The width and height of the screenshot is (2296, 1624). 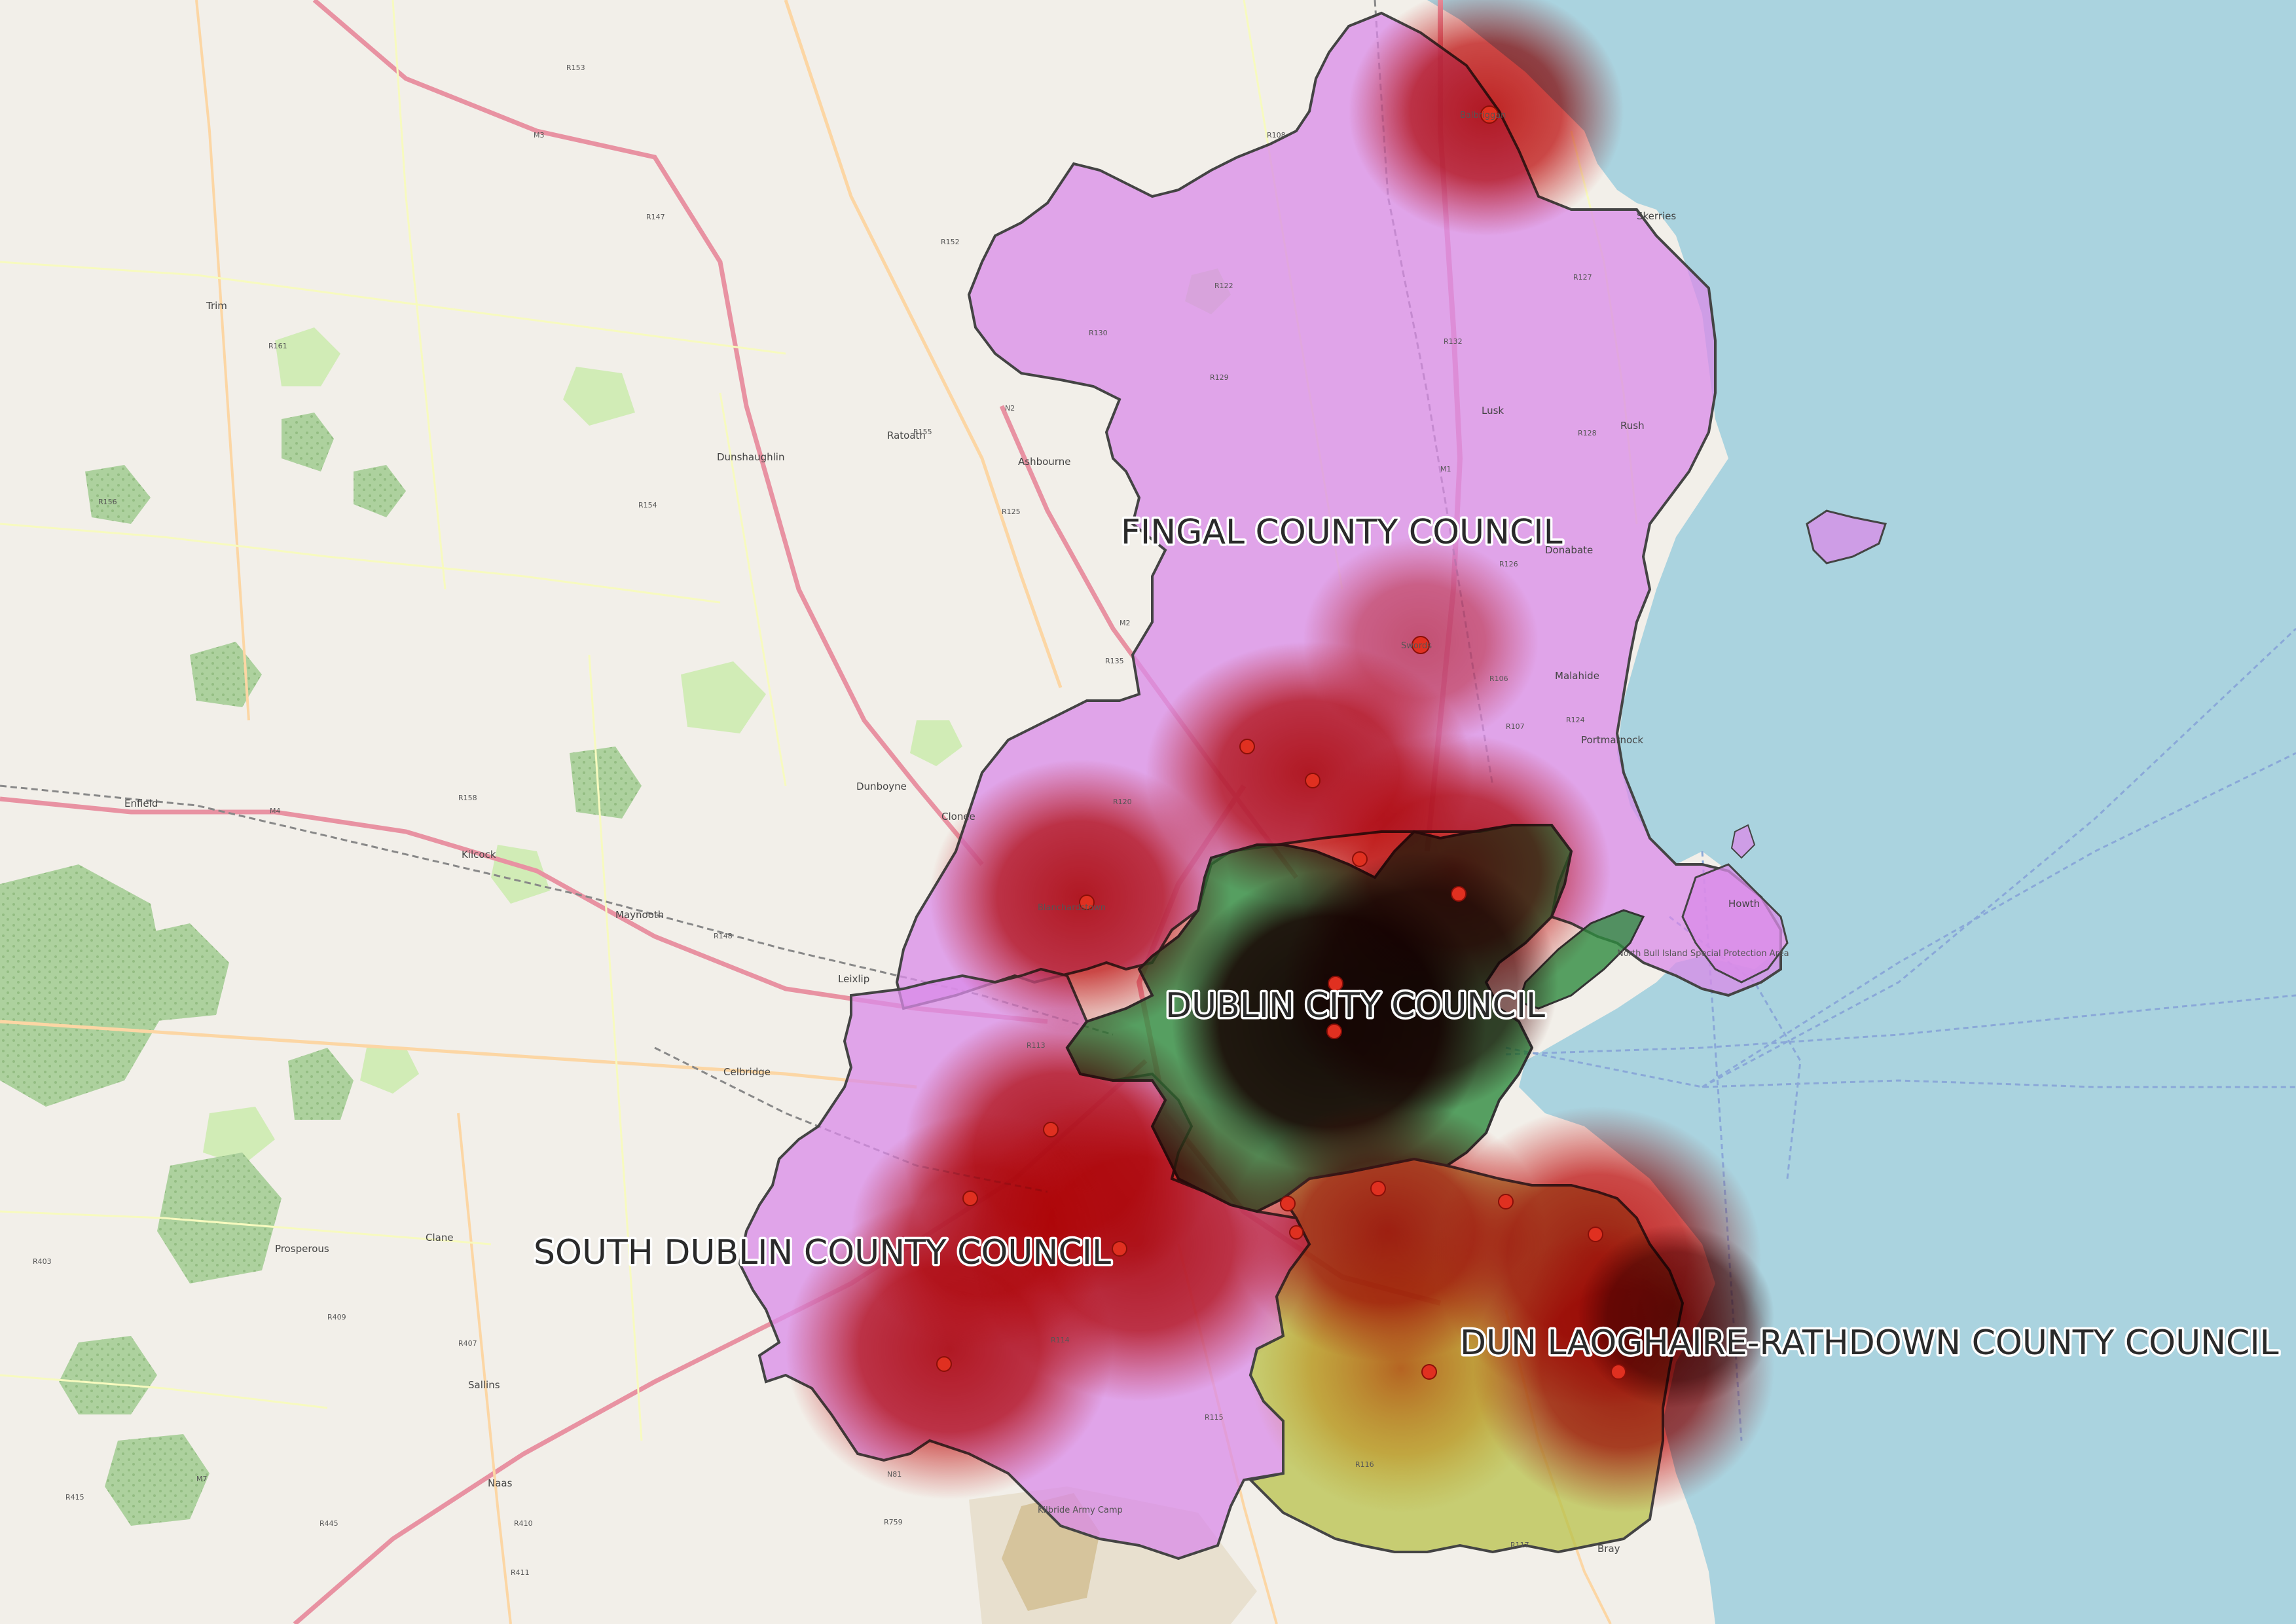 What do you see at coordinates (1632, 426) in the screenshot?
I see `place-rush: Rush` at bounding box center [1632, 426].